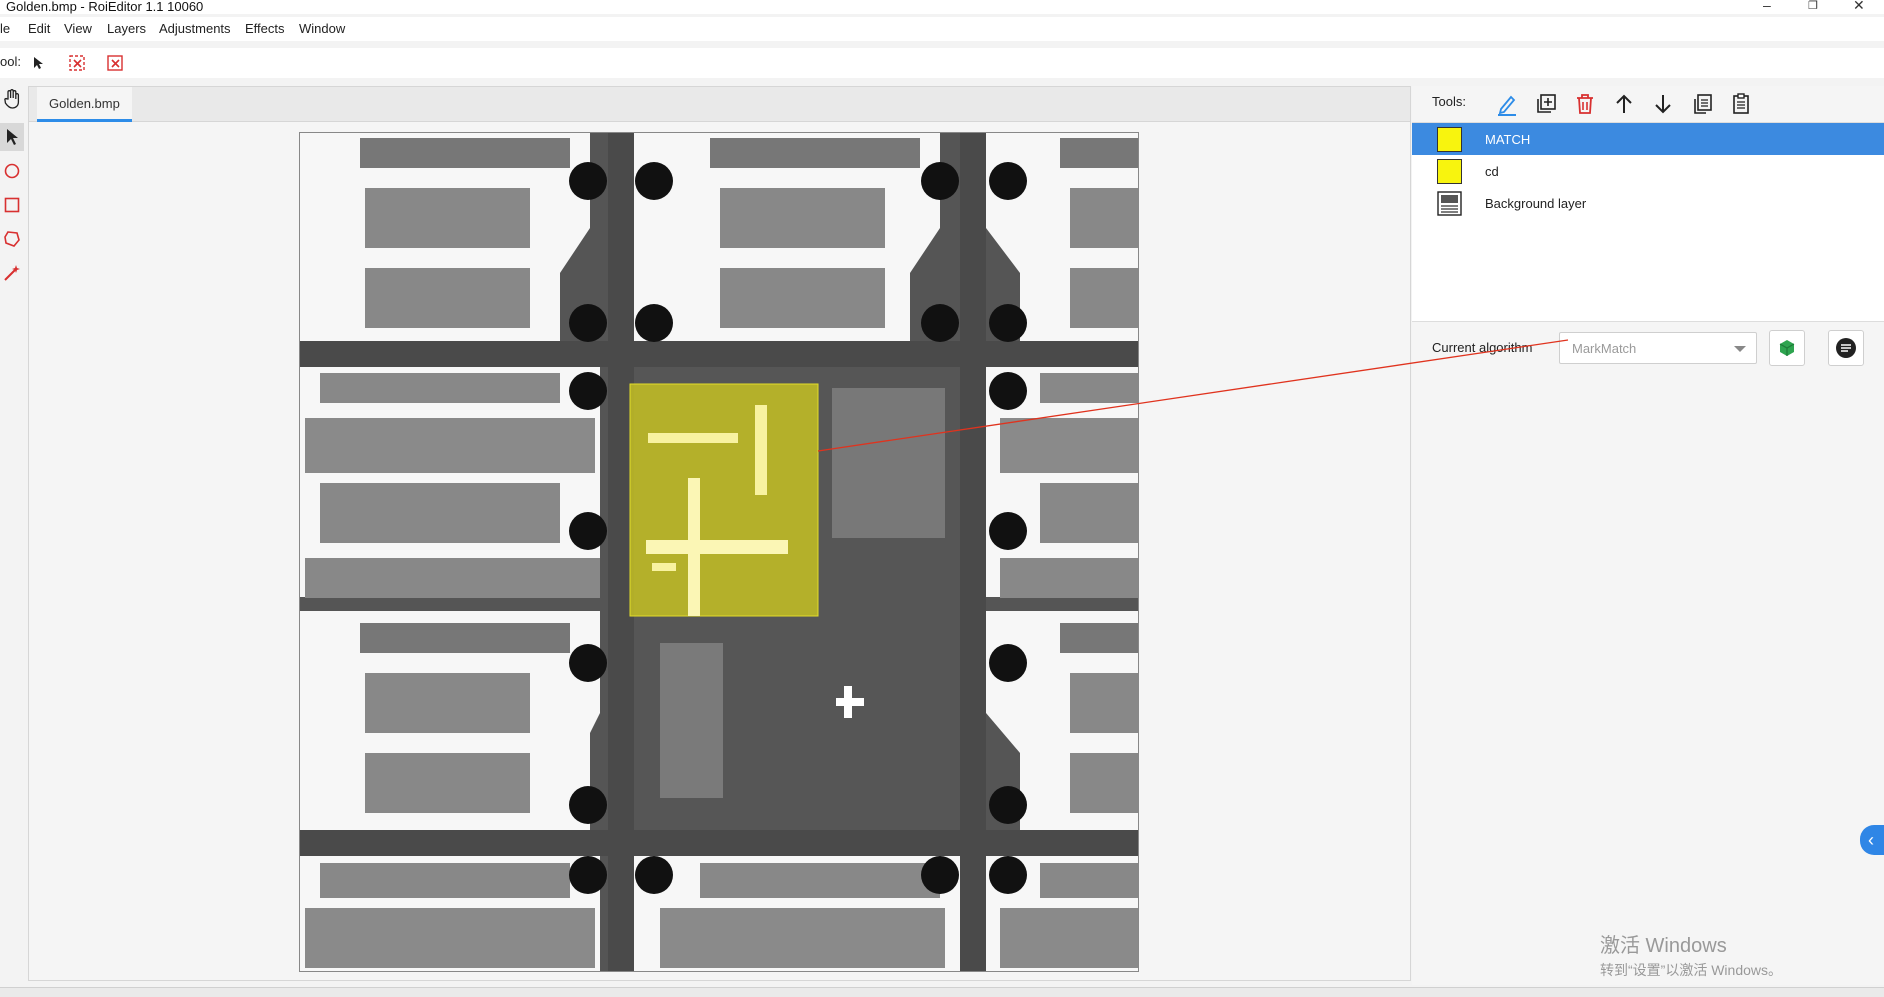 The width and height of the screenshot is (1884, 997). Describe the element at coordinates (12, 99) in the screenshot. I see `hand-icon` at that location.